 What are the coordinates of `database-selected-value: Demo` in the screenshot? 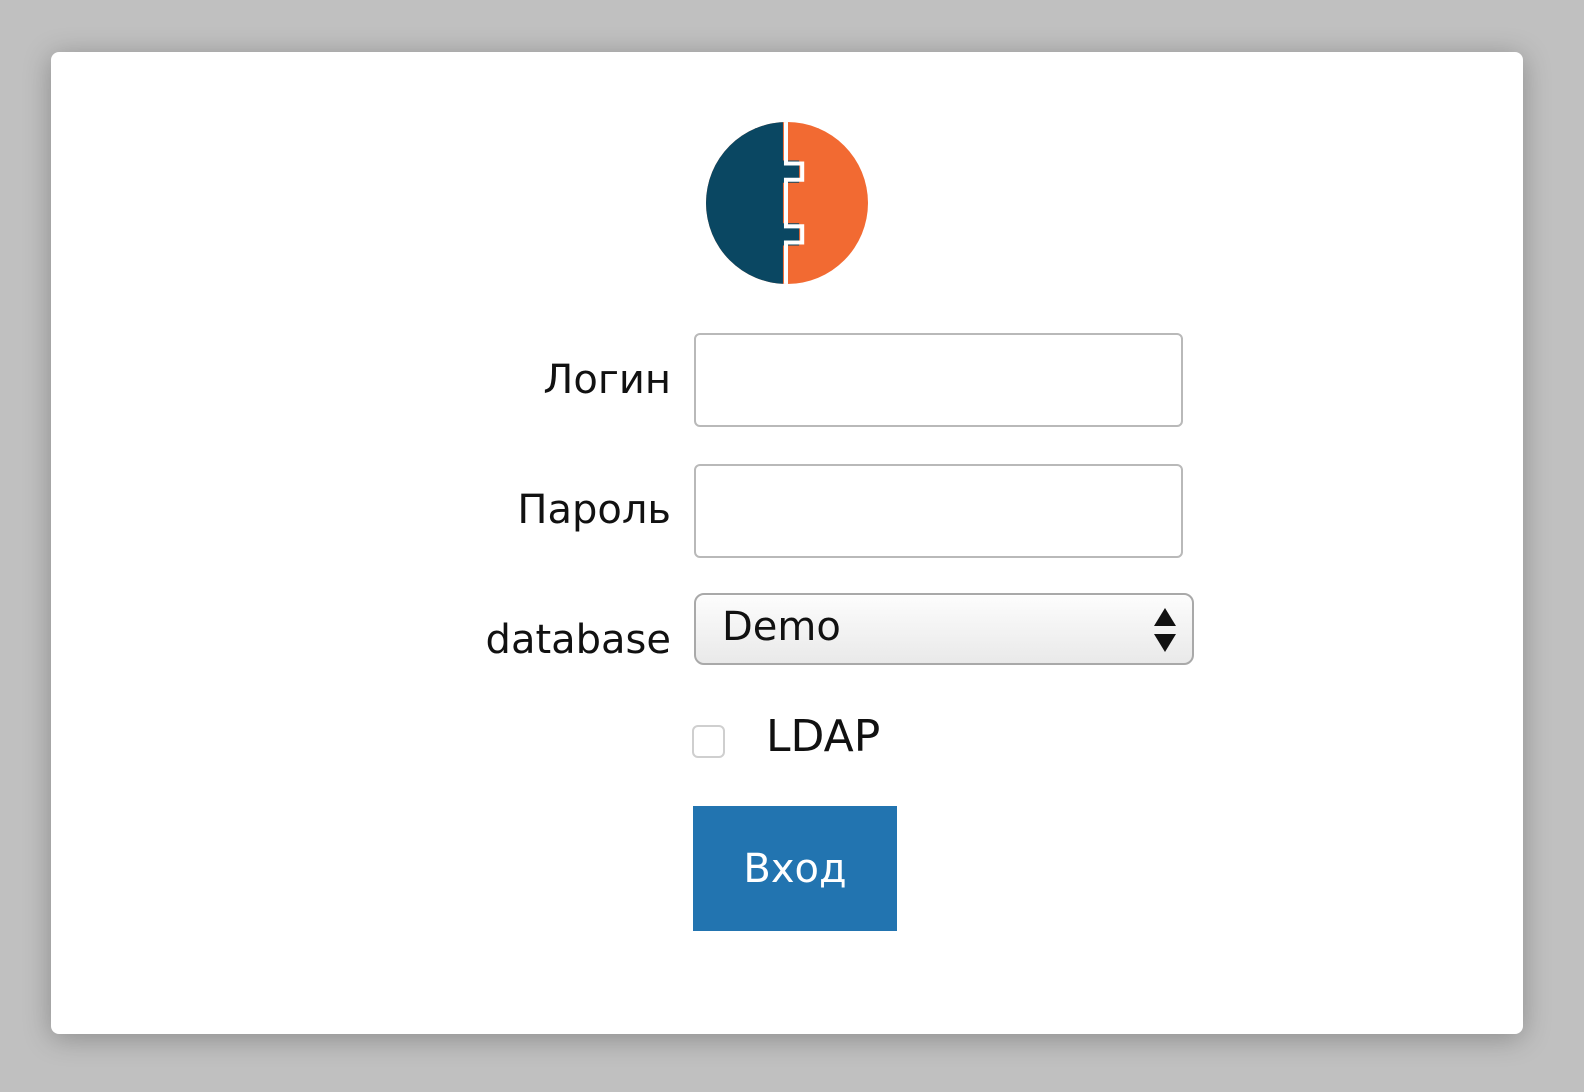 It's located at (781, 627).